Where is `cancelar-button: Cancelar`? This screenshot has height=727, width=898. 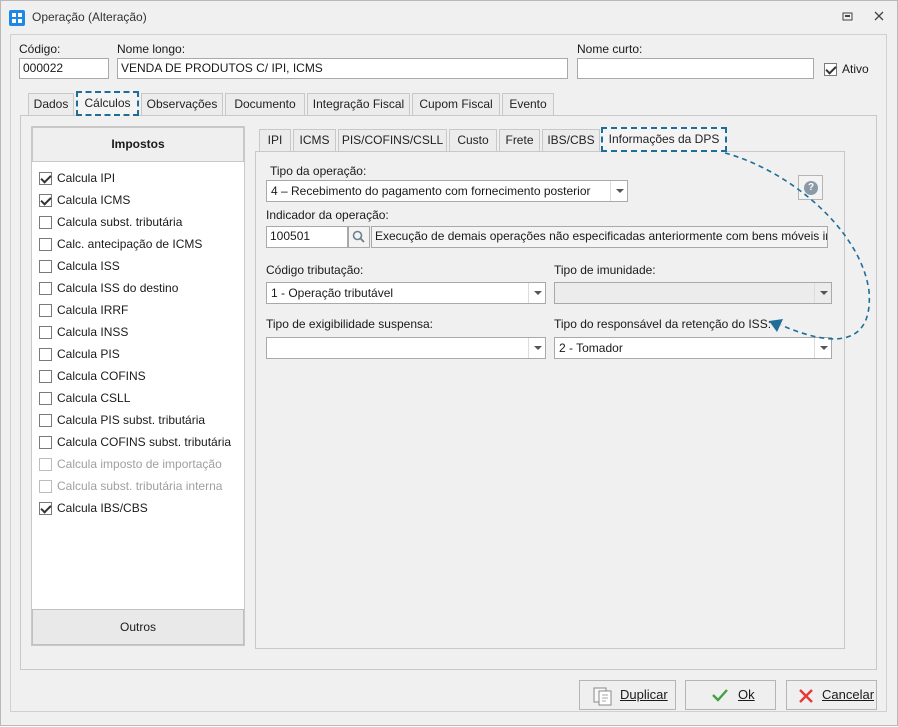 cancelar-button: Cancelar is located at coordinates (831, 695).